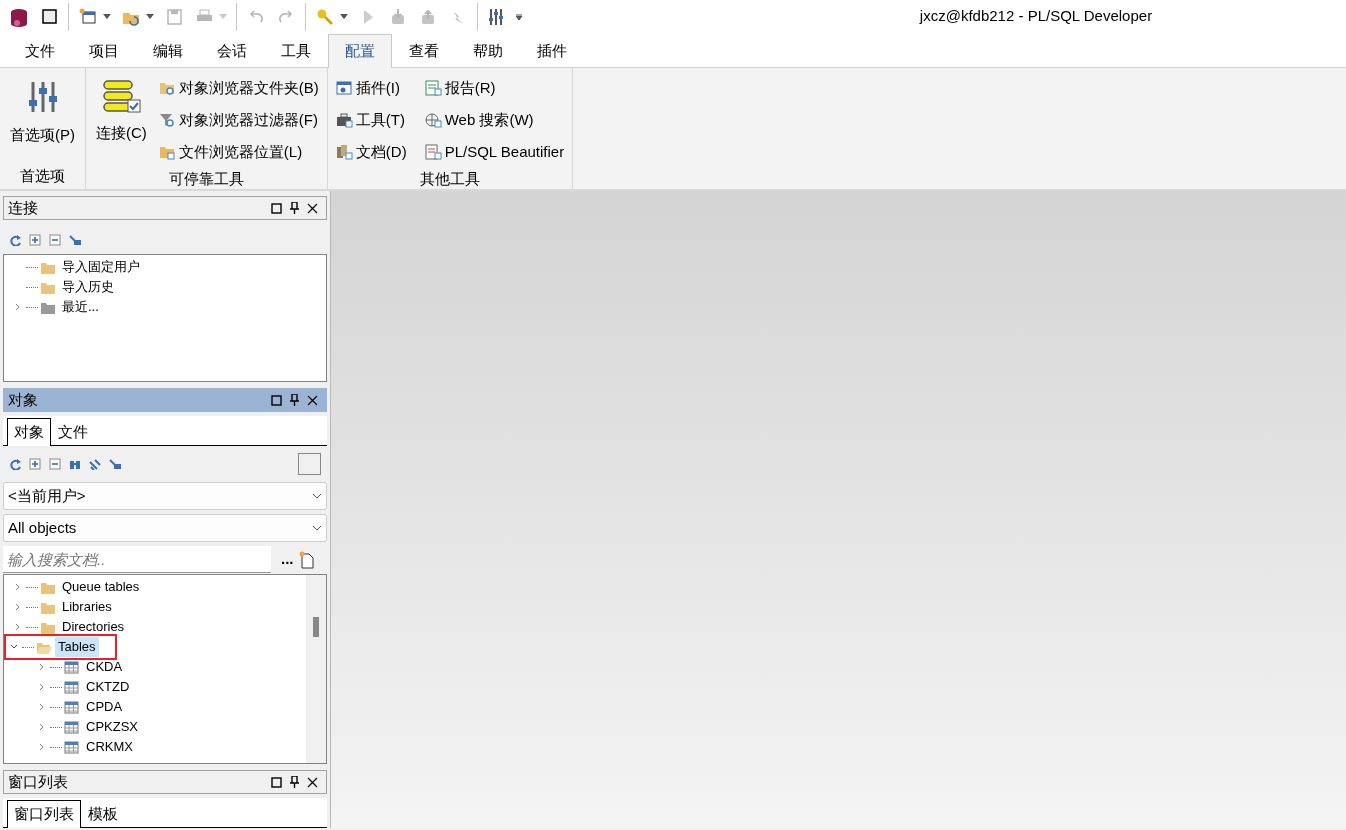 The image size is (1346, 830). What do you see at coordinates (121, 120) in the screenshot?
I see `ribbon-button: 连接(C)` at bounding box center [121, 120].